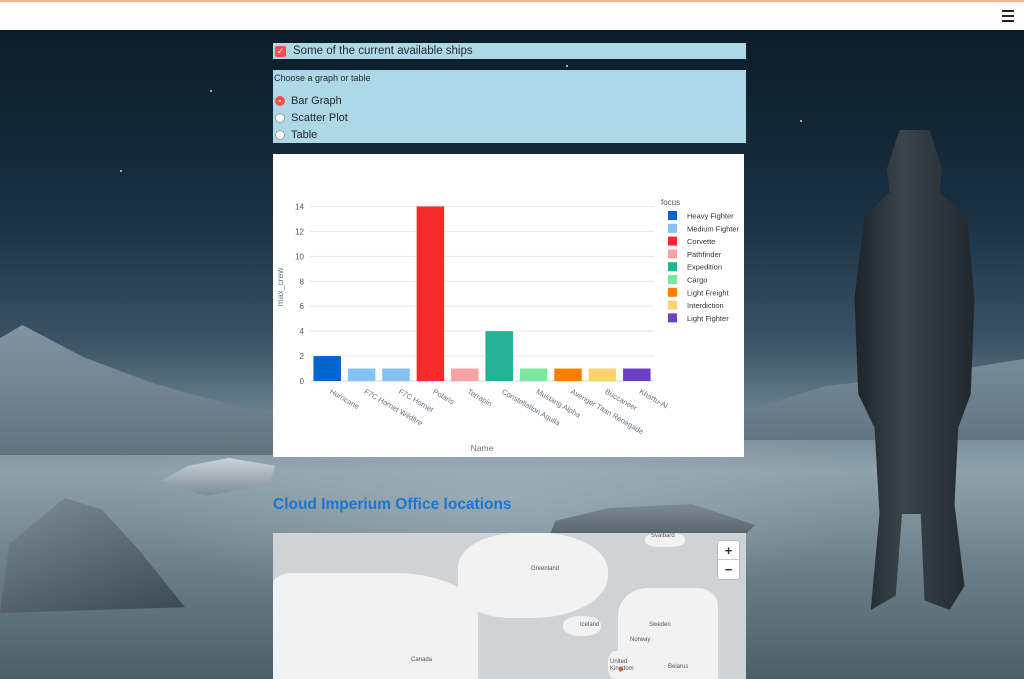 The image size is (1024, 679). What do you see at coordinates (375, 626) in the screenshot?
I see `map-land-canada` at bounding box center [375, 626].